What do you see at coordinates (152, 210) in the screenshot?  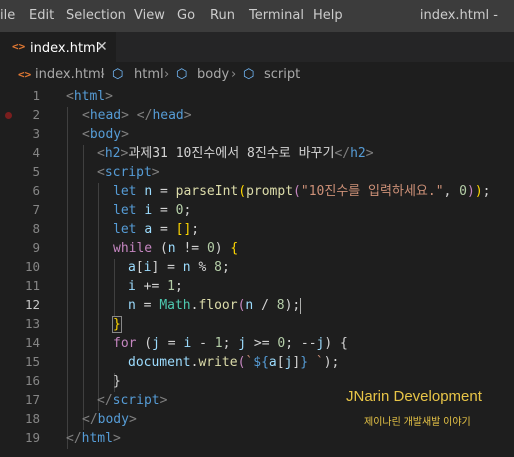 I see `code-line: let i = 0;` at bounding box center [152, 210].